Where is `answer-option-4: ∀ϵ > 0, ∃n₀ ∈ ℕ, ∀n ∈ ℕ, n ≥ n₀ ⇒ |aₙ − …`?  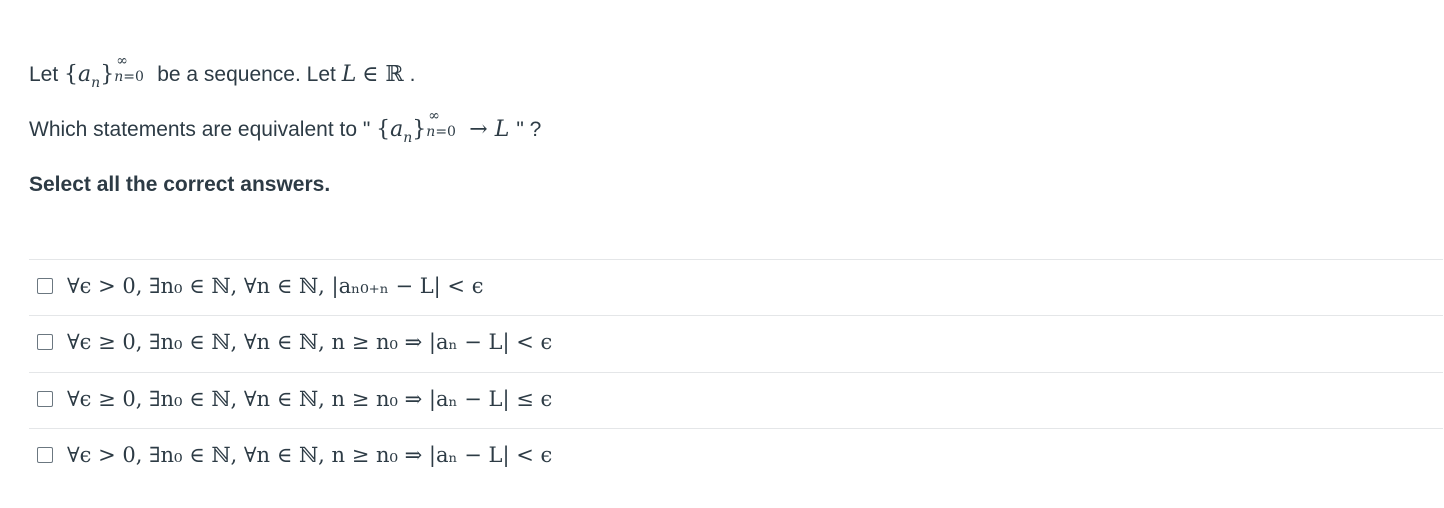 answer-option-4: ∀ϵ > 0, ∃n₀ ∈ ℕ, ∀n ∈ ℕ, n ≥ n₀ ⇒ |aₙ − … is located at coordinates (729, 455).